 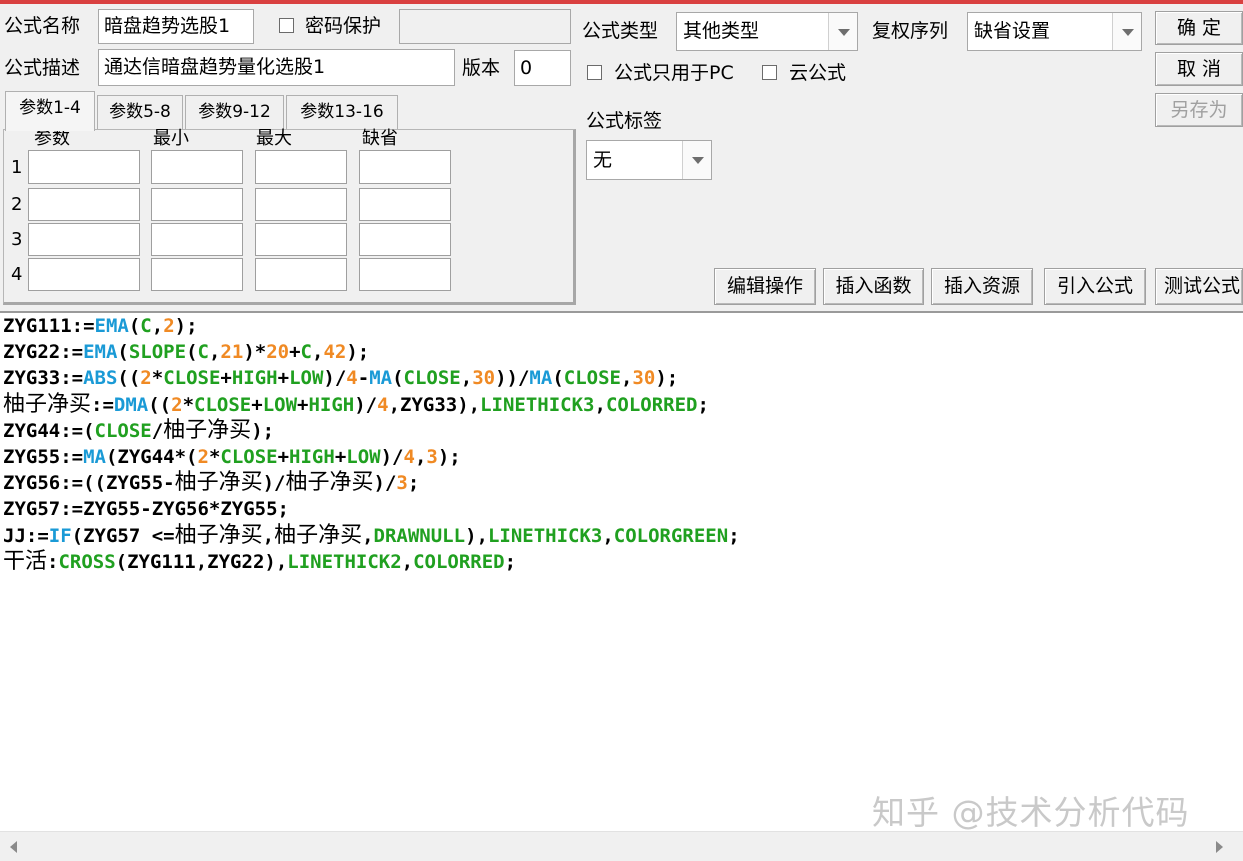 What do you see at coordinates (1219, 847) in the screenshot?
I see `scroll-right-arrow-icon` at bounding box center [1219, 847].